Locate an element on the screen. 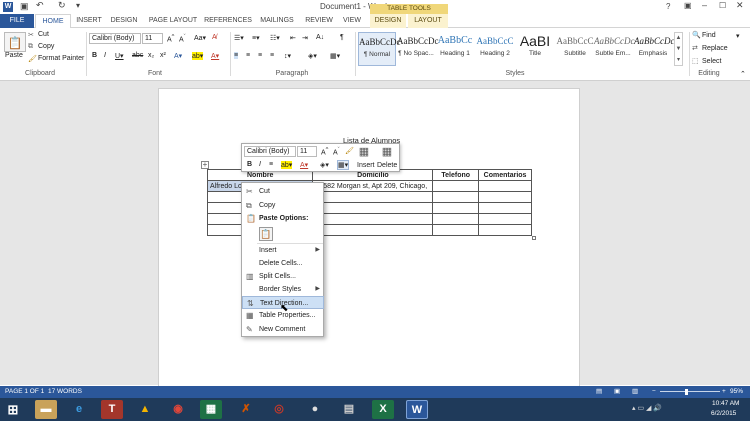  mini-delete-button: Delete is located at coordinates (387, 165).